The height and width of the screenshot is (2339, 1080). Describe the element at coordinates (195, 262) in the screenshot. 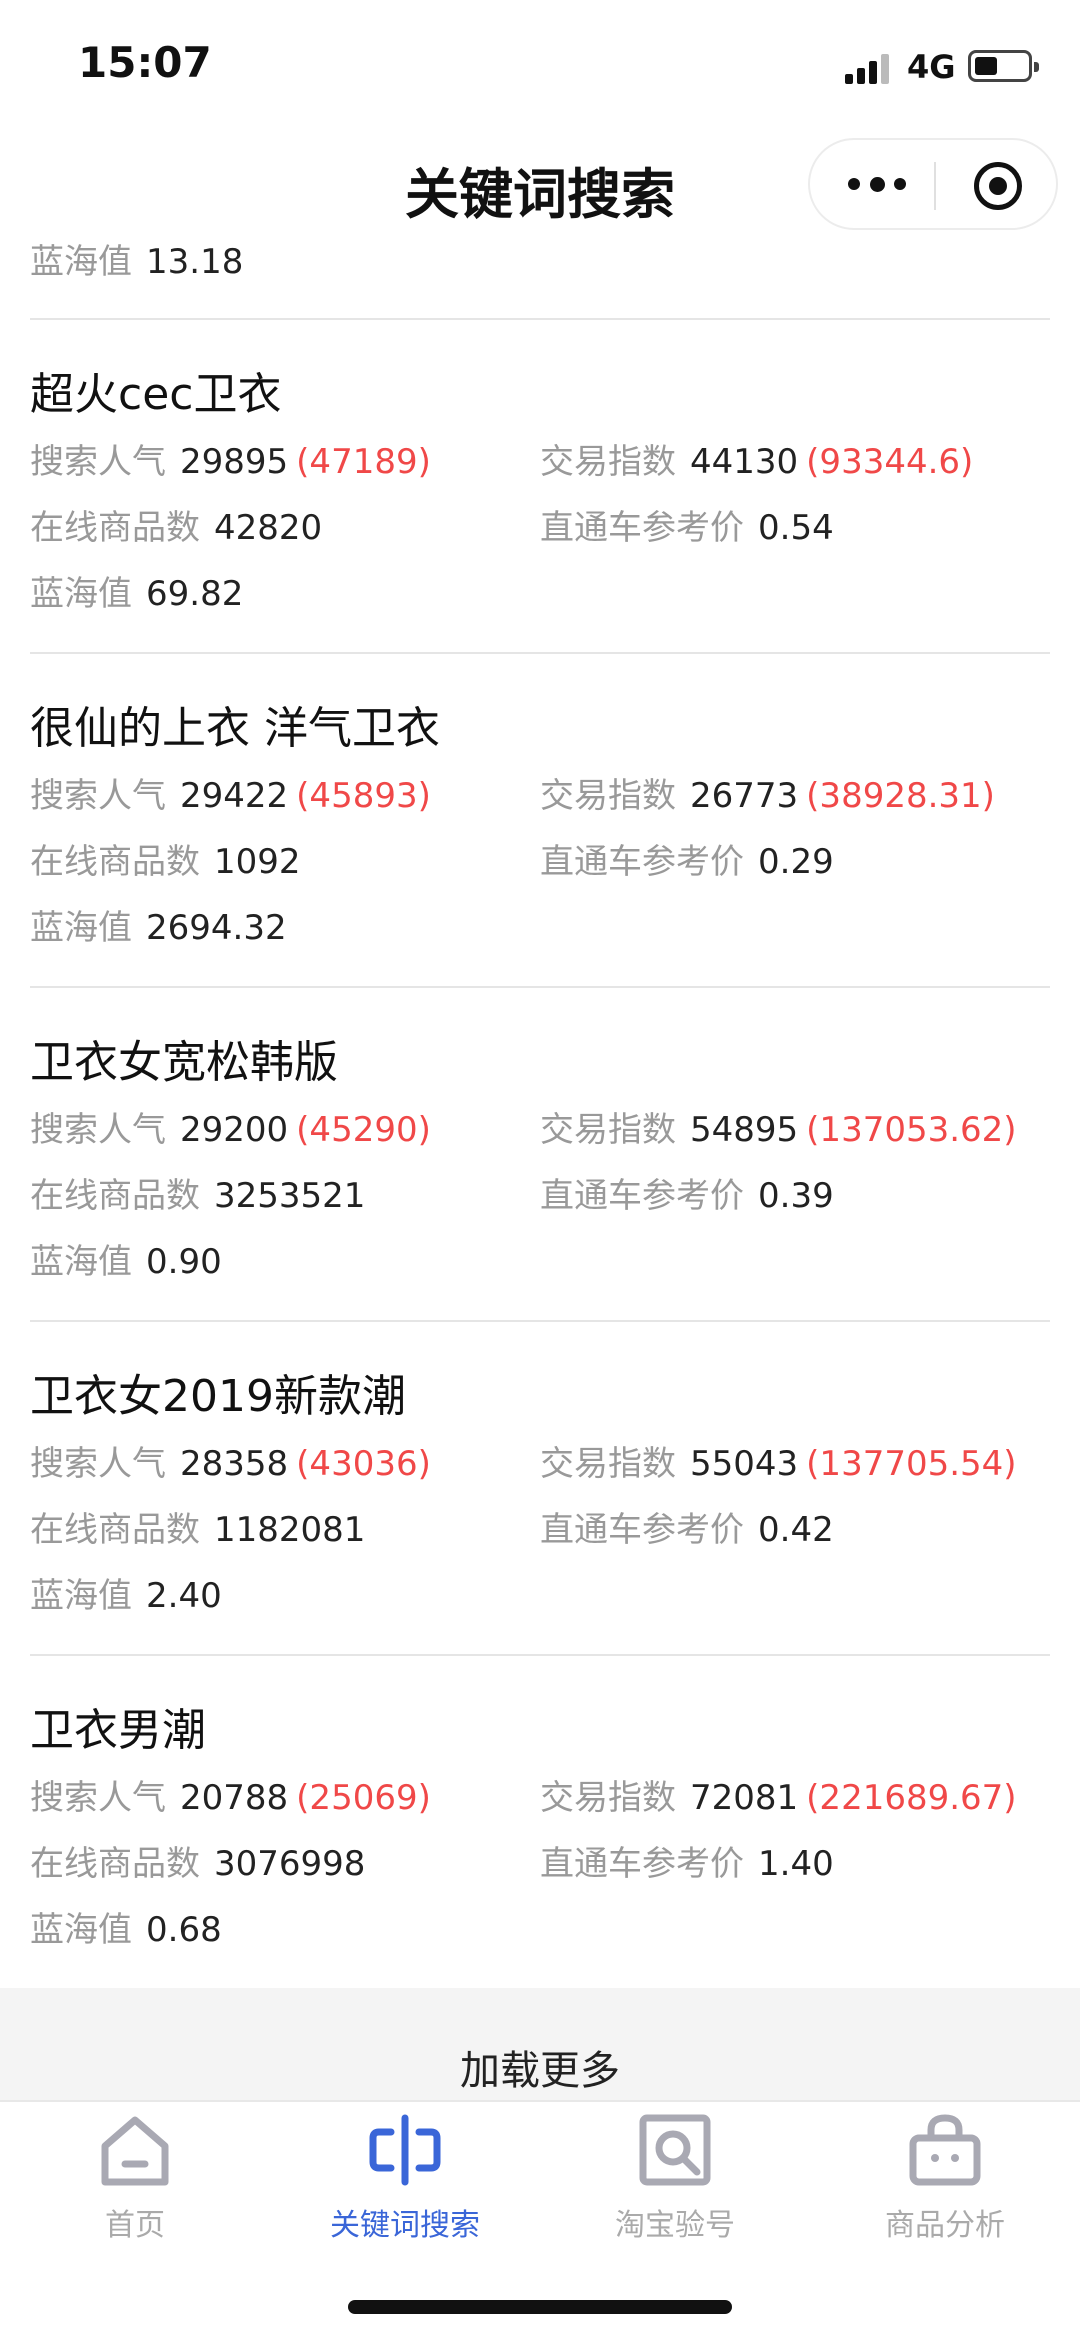

I see `blue-sea-value: 13.18` at that location.